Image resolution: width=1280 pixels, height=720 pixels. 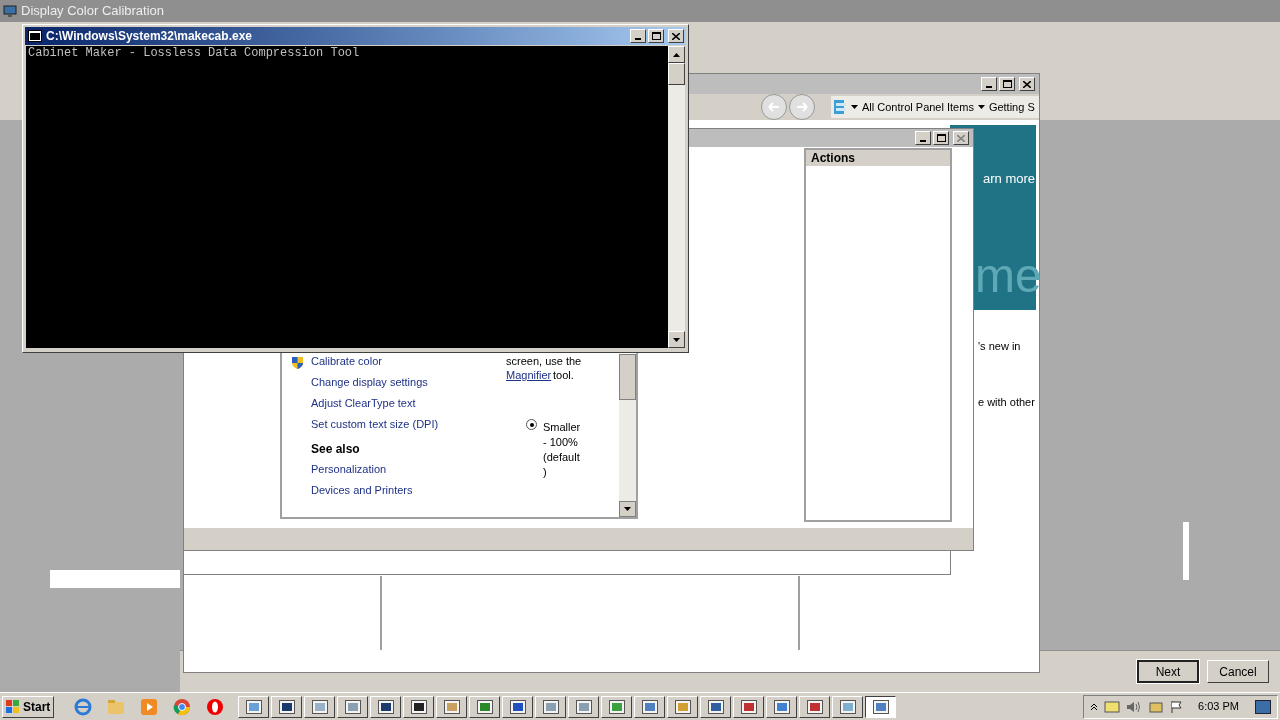 What do you see at coordinates (363, 403) in the screenshot?
I see `task-link: Adjust ClearType text` at bounding box center [363, 403].